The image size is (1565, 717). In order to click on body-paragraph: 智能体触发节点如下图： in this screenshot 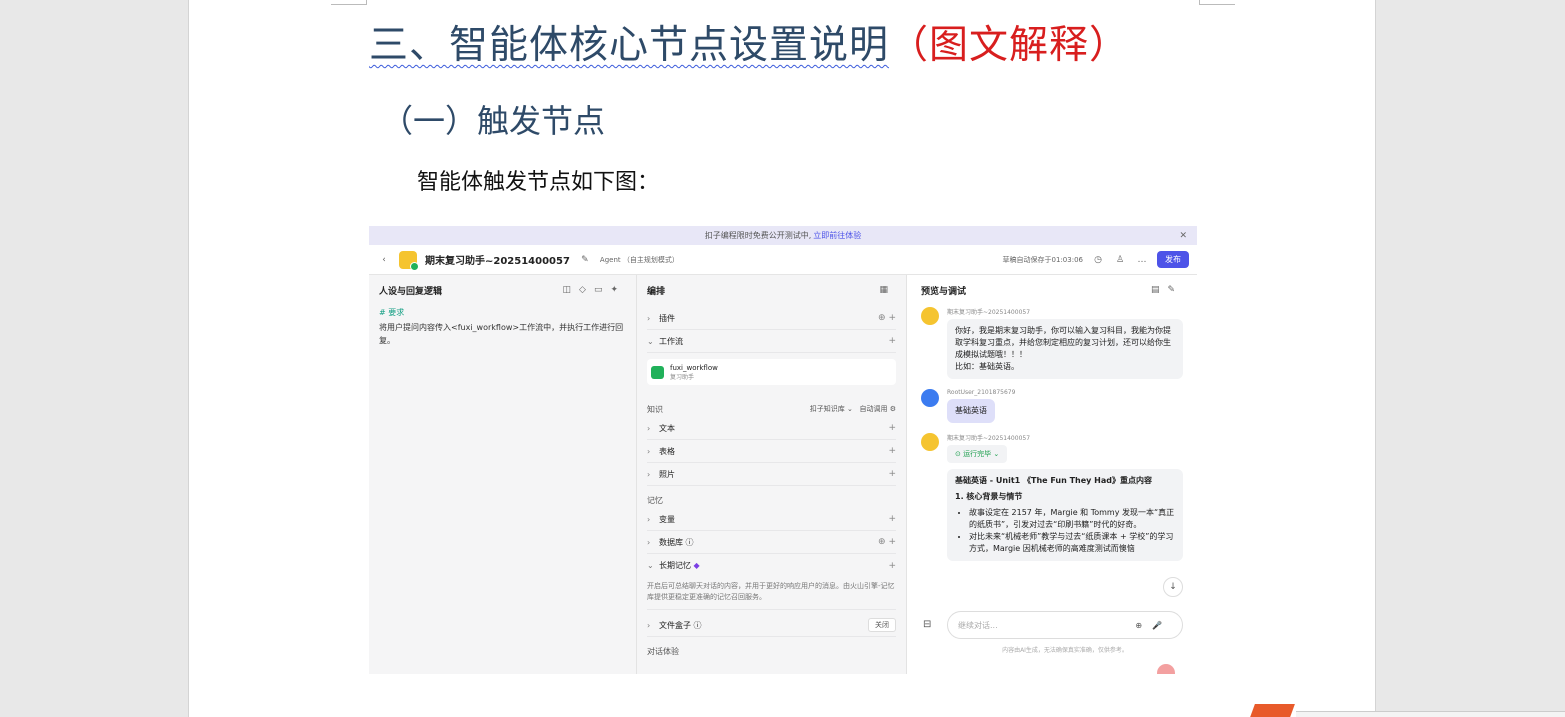, I will do `click(538, 180)`.